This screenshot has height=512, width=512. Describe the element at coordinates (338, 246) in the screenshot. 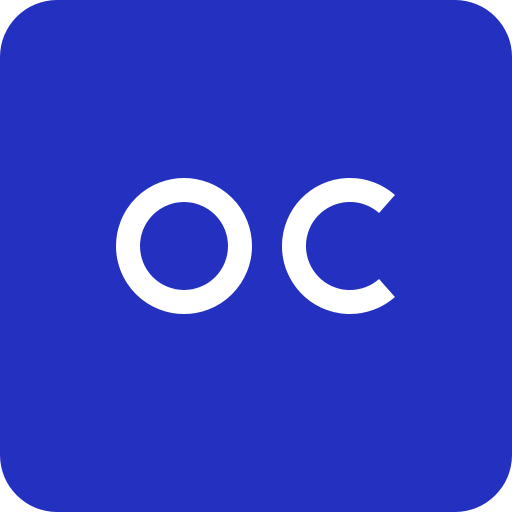

I see `letter-c-mark` at that location.